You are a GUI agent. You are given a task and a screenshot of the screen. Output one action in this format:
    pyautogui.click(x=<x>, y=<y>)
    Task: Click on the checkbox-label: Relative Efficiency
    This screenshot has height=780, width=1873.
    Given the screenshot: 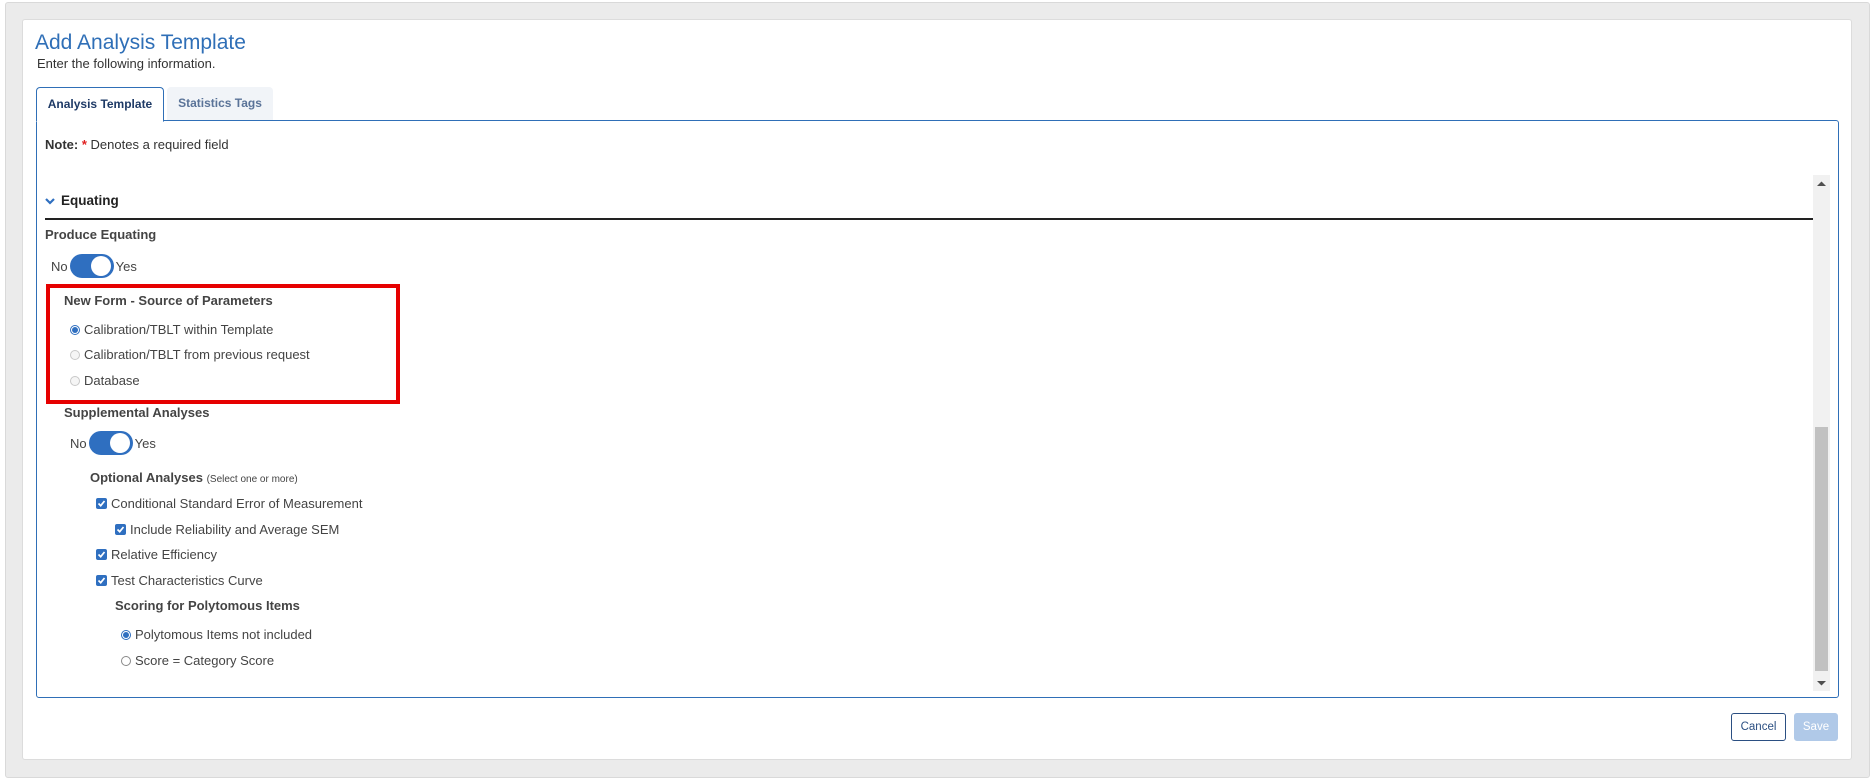 What is the action you would take?
    pyautogui.click(x=164, y=554)
    